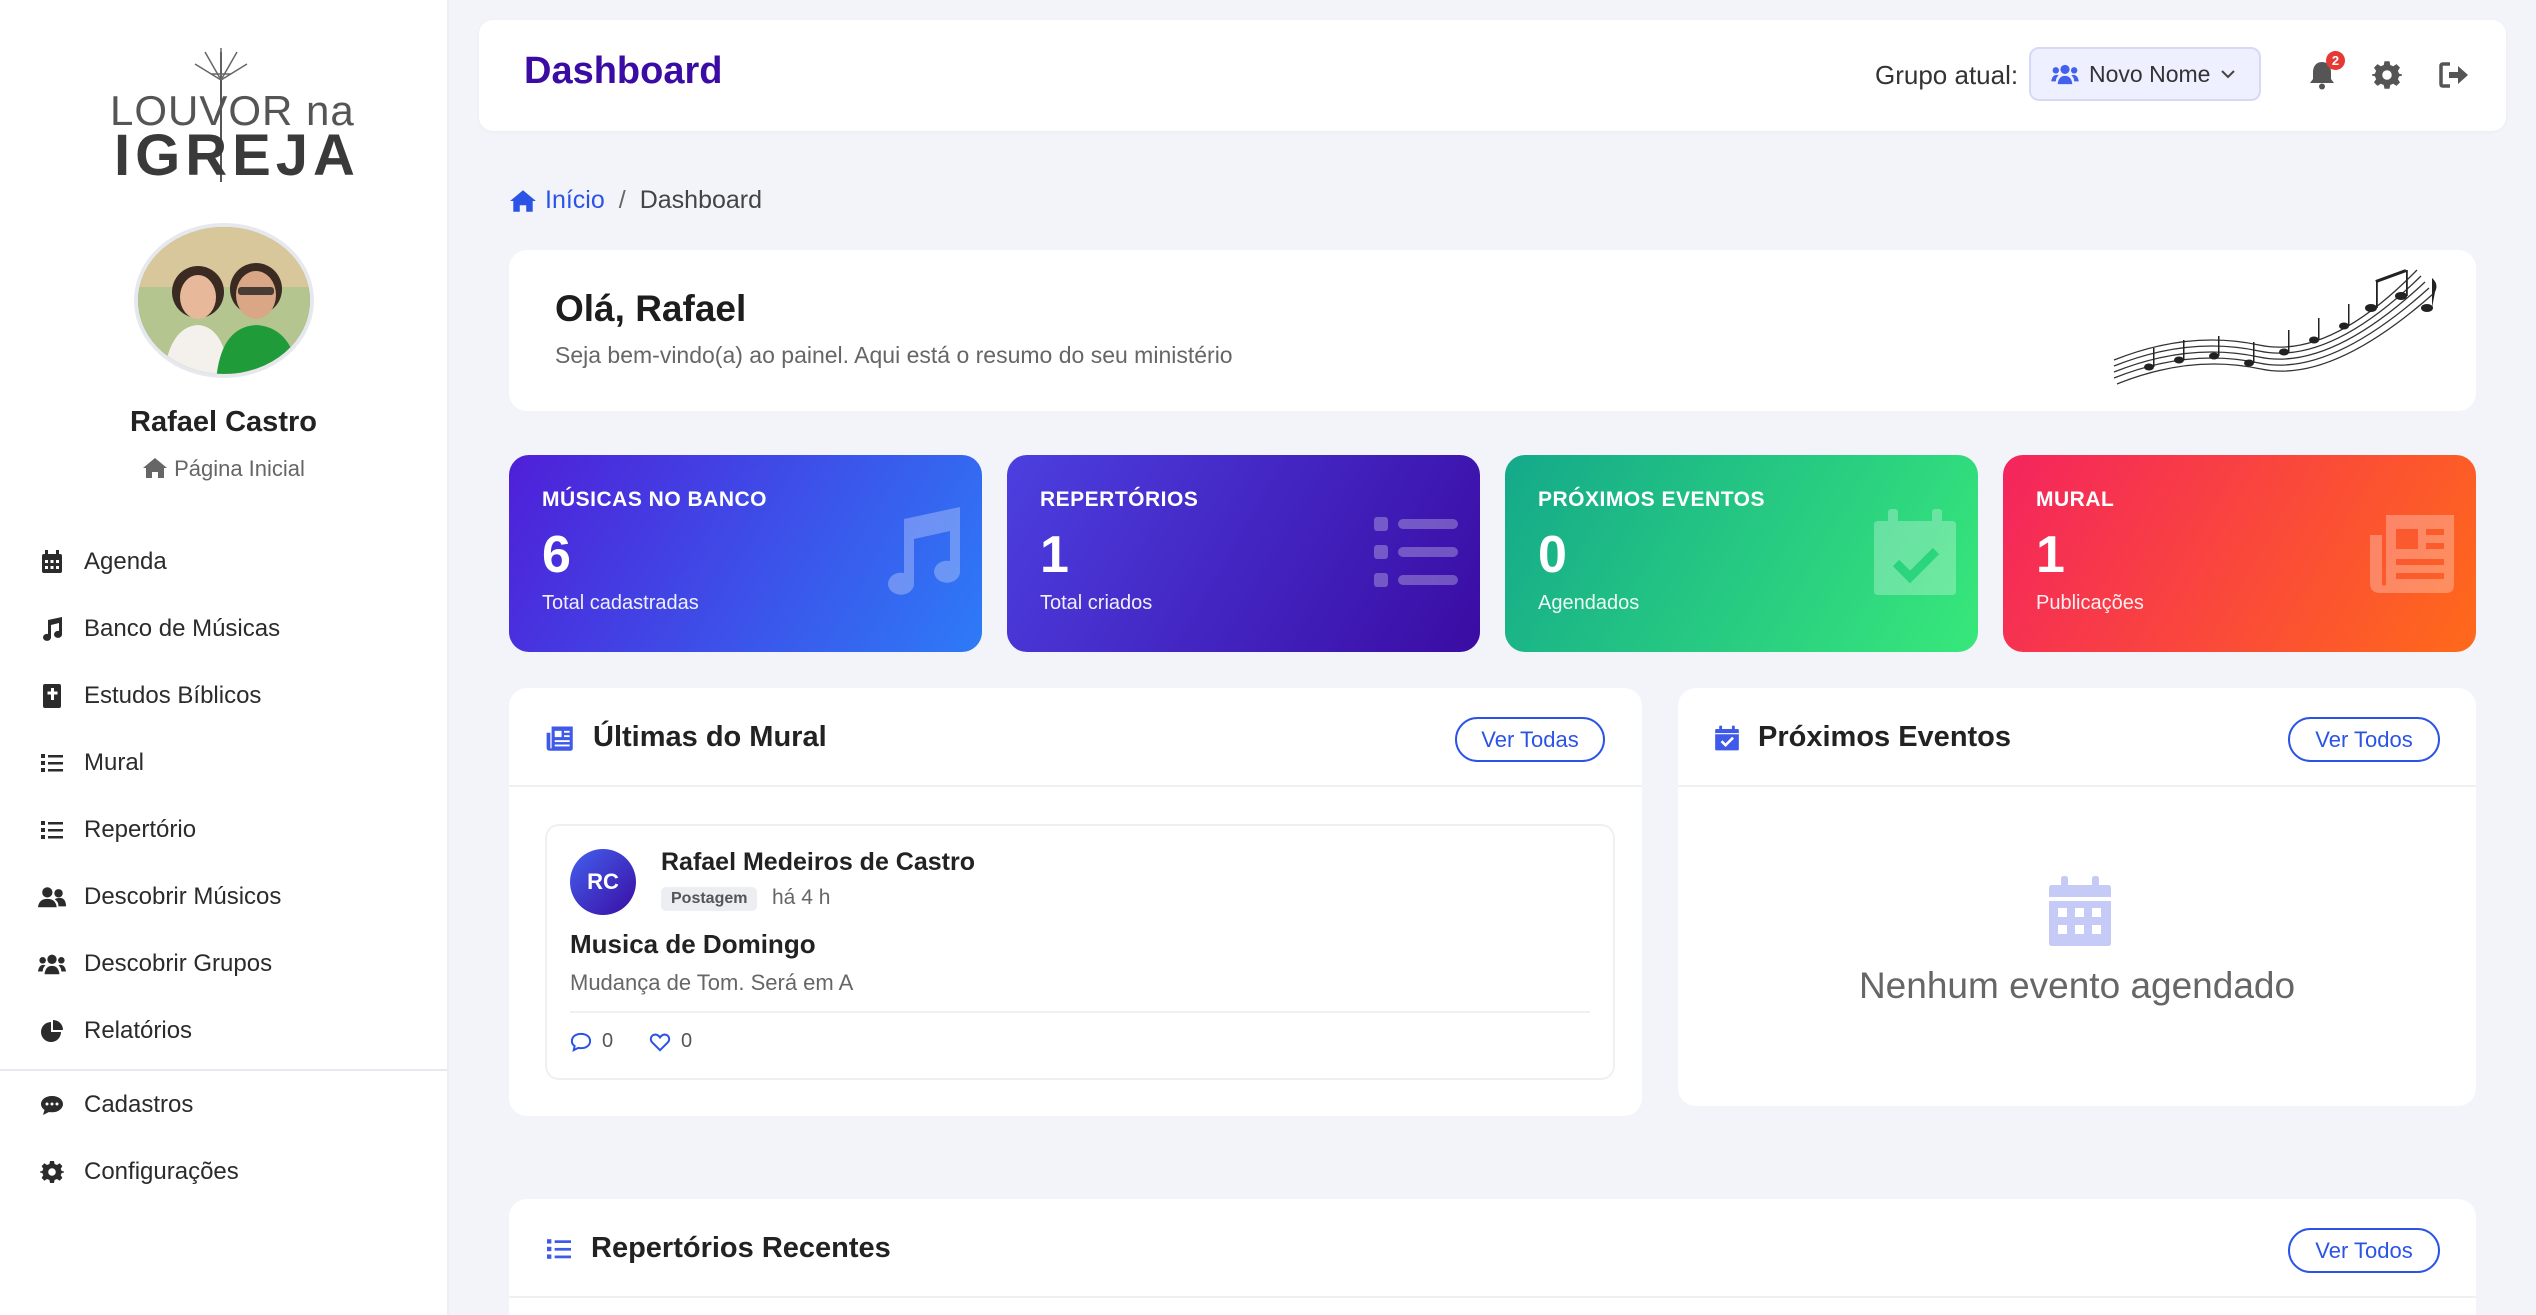 The image size is (2536, 1315). What do you see at coordinates (2335, 60) in the screenshot?
I see `notification-badge: 2` at bounding box center [2335, 60].